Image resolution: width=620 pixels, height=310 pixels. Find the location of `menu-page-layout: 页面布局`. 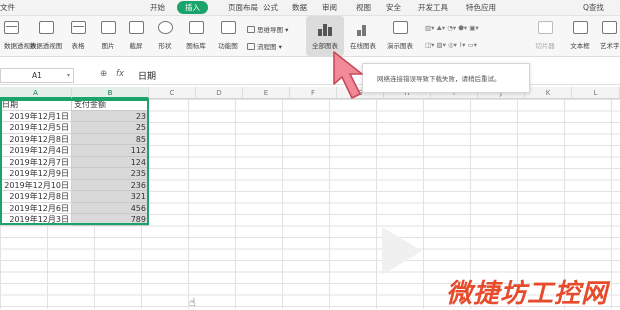

menu-page-layout: 页面布局 is located at coordinates (243, 7).